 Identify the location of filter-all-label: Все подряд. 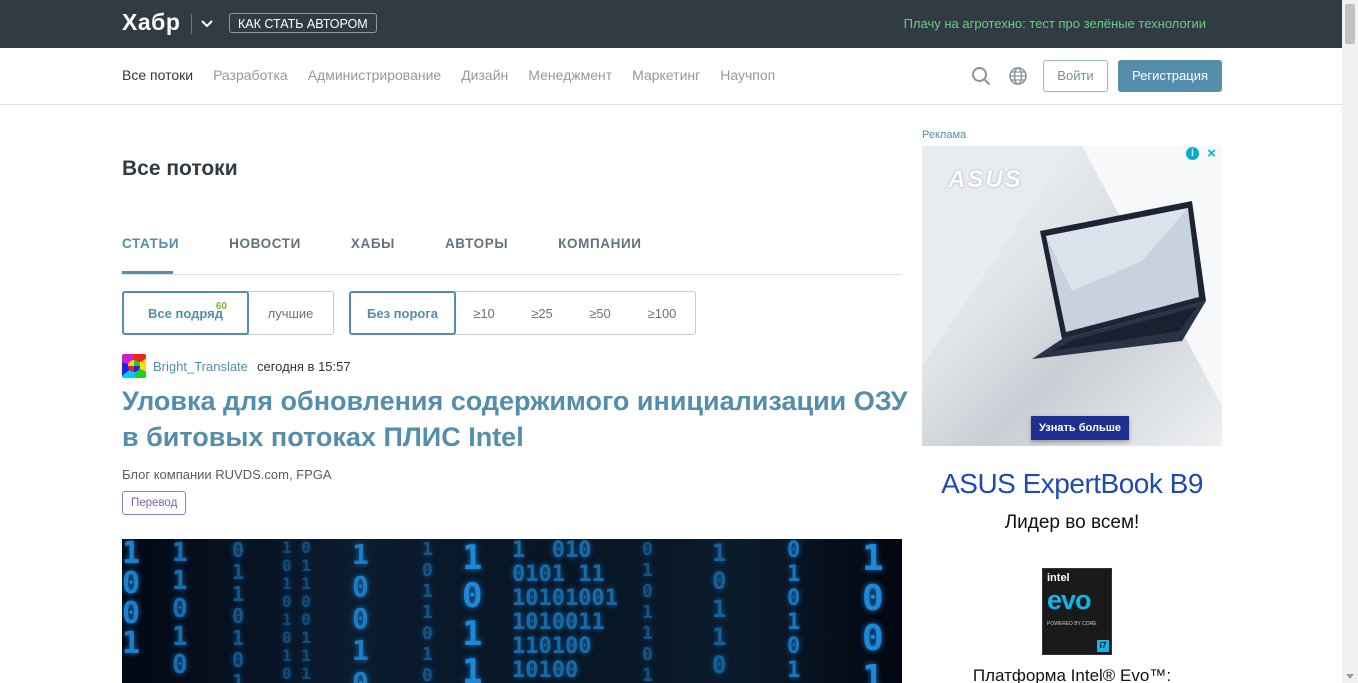
(185, 313).